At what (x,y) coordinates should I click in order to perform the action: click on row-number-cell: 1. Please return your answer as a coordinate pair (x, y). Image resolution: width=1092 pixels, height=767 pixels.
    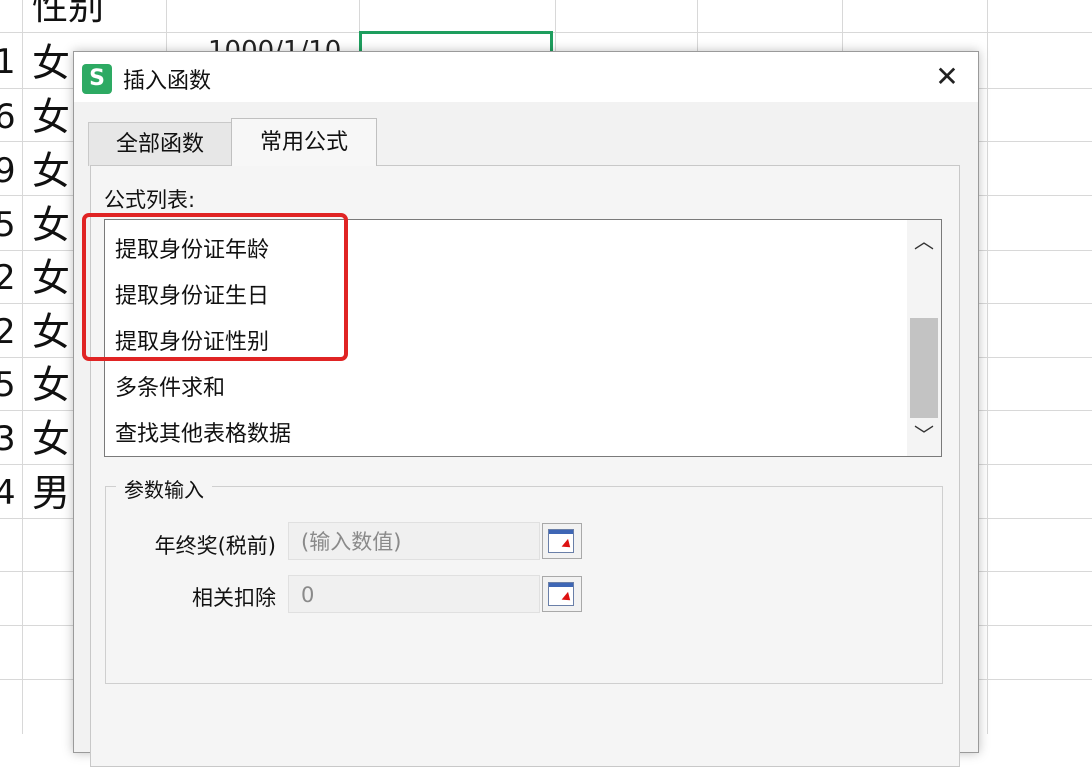
    Looking at the image, I should click on (8, 62).